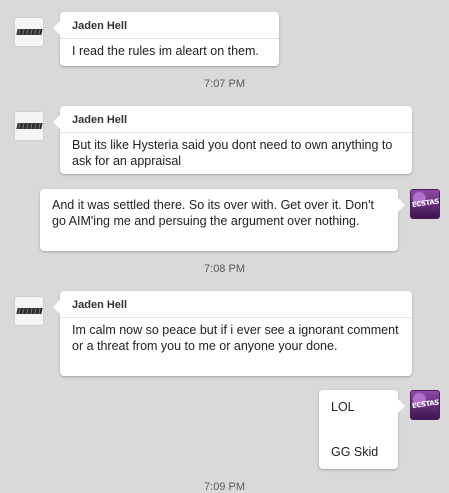 The image size is (449, 493). Describe the element at coordinates (343, 407) in the screenshot. I see `message-text-line: LOL` at that location.